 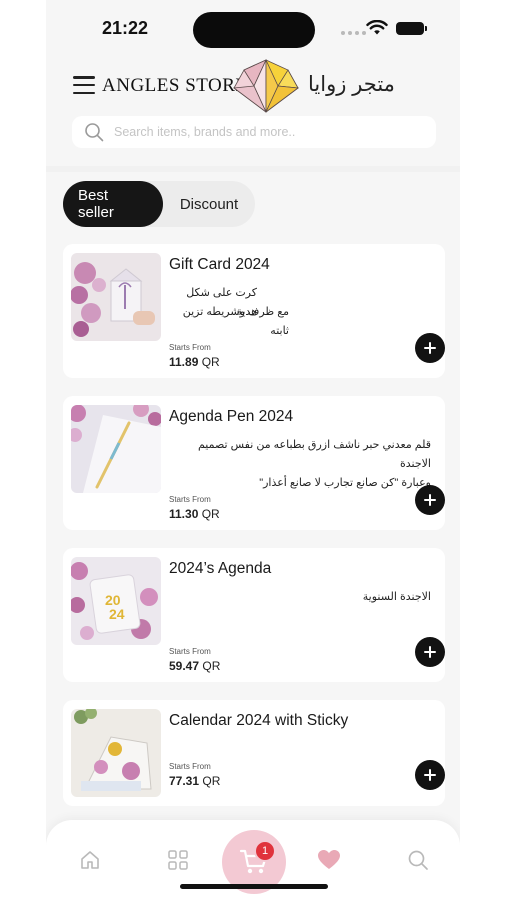 What do you see at coordinates (353, 33) in the screenshot?
I see `signal-icon` at bounding box center [353, 33].